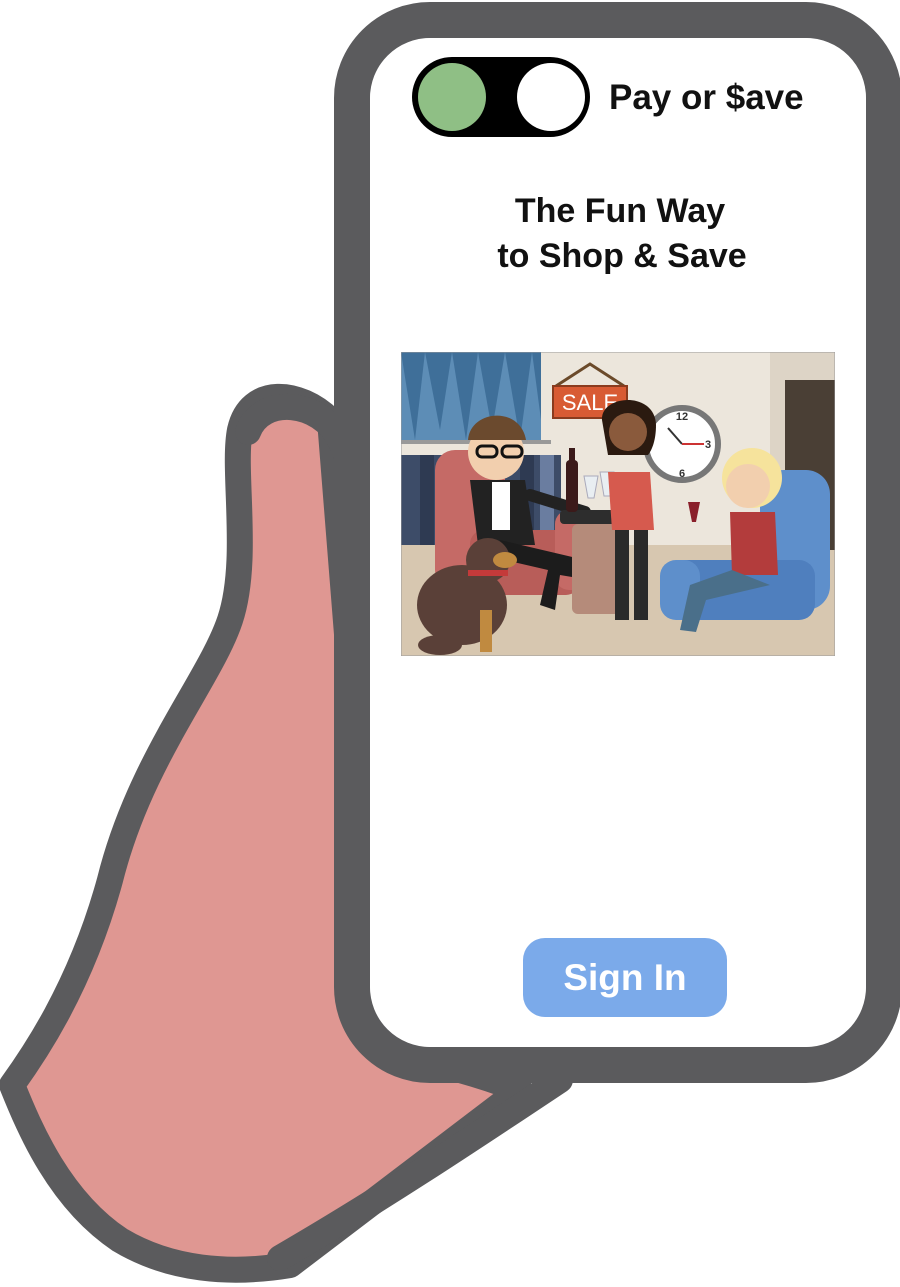 Image resolution: width=900 pixels, height=1287 pixels. Describe the element at coordinates (682, 474) in the screenshot. I see `svg-text: 6` at that location.